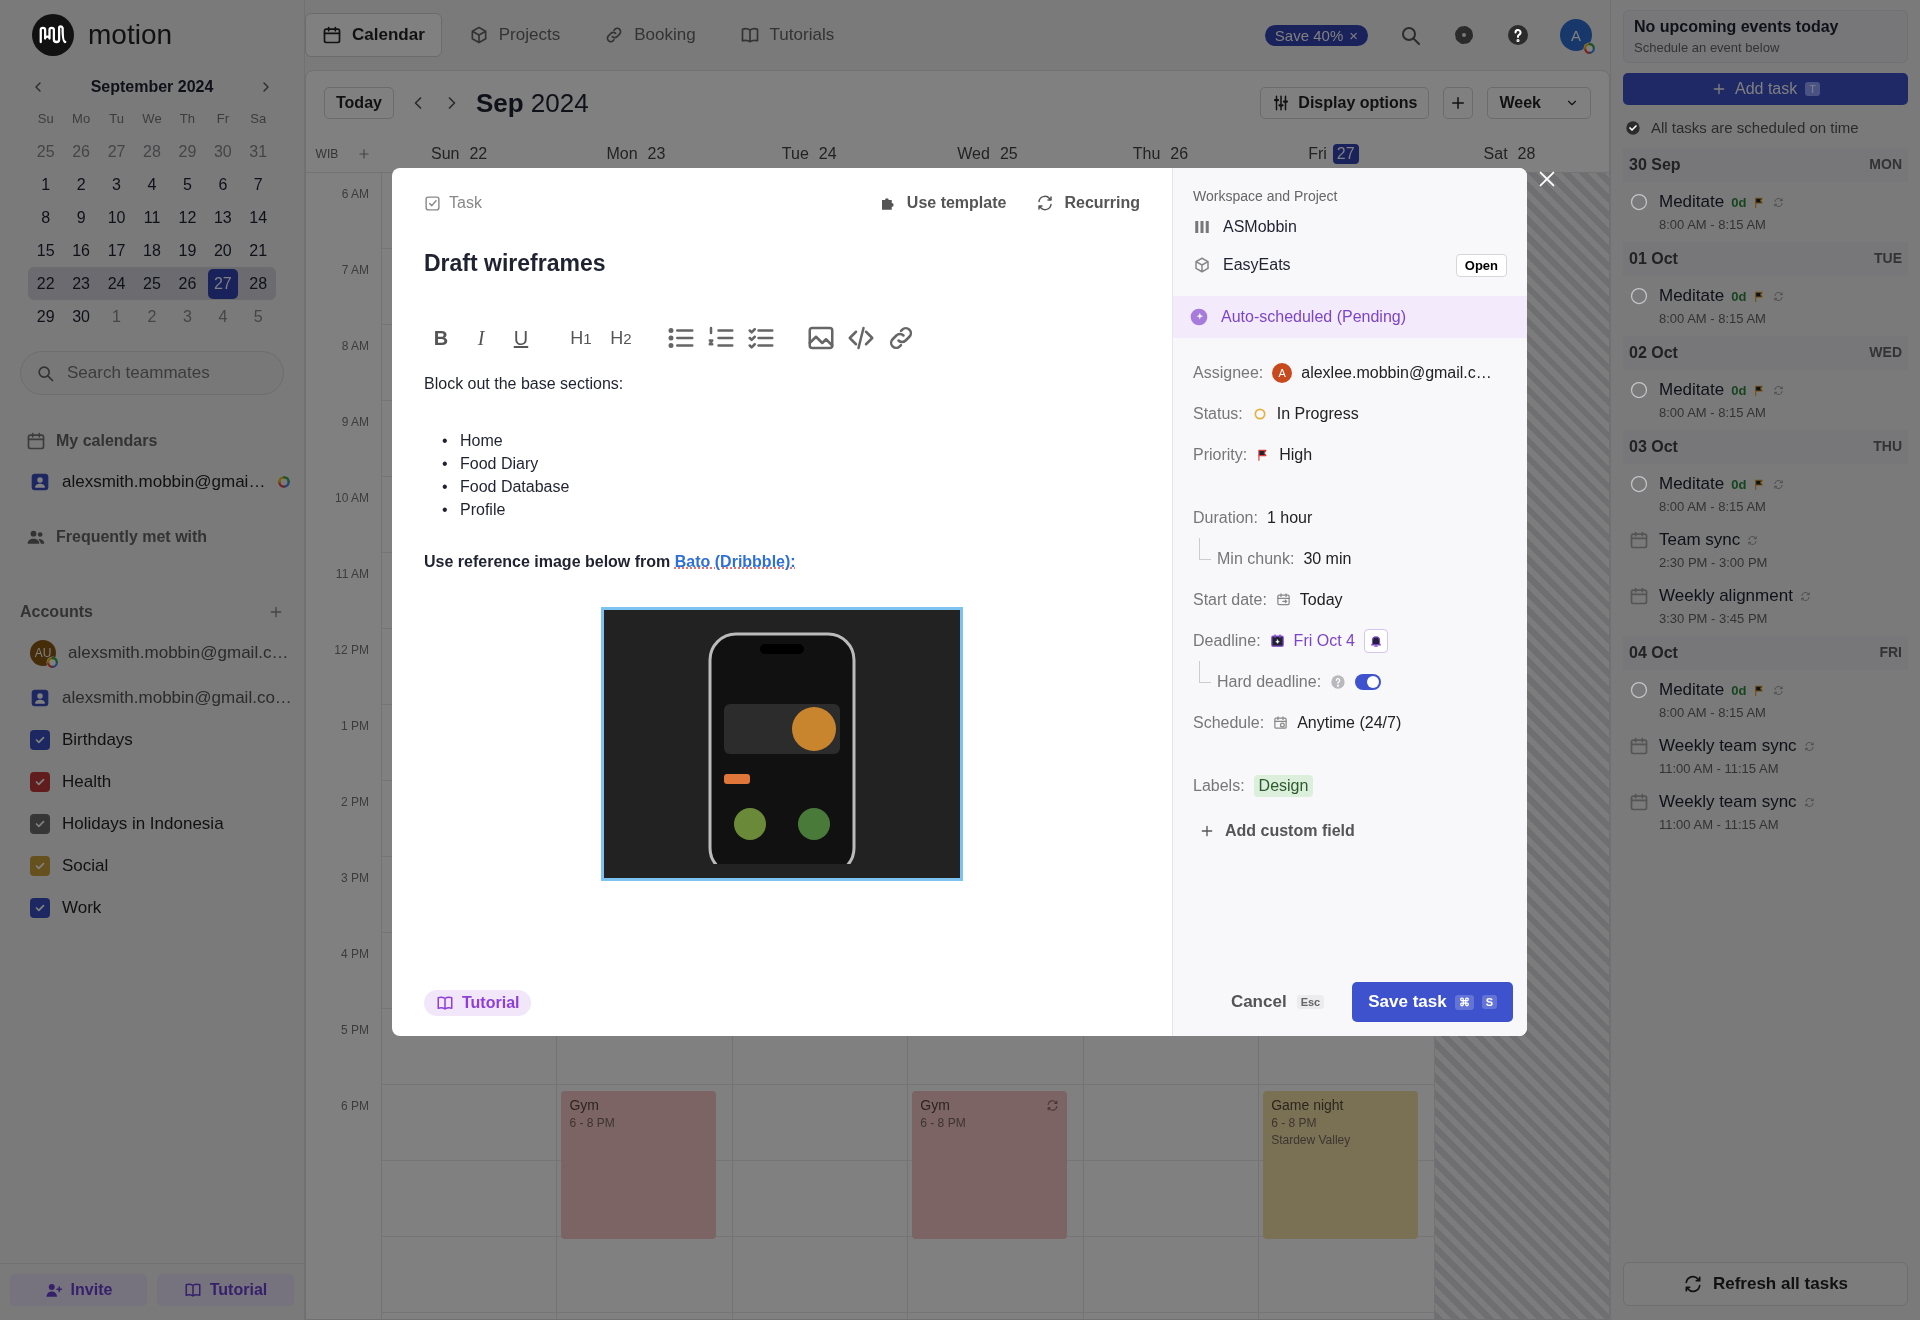 This screenshot has height=1320, width=1920. Describe the element at coordinates (152, 217) in the screenshot. I see `calendar-day: 11` at that location.